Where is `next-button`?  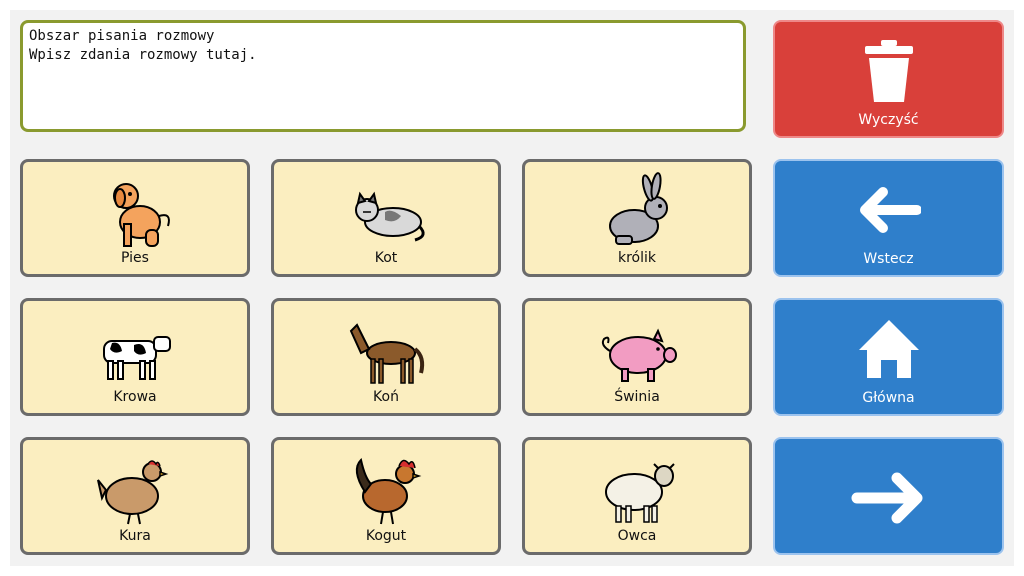 next-button is located at coordinates (888, 496).